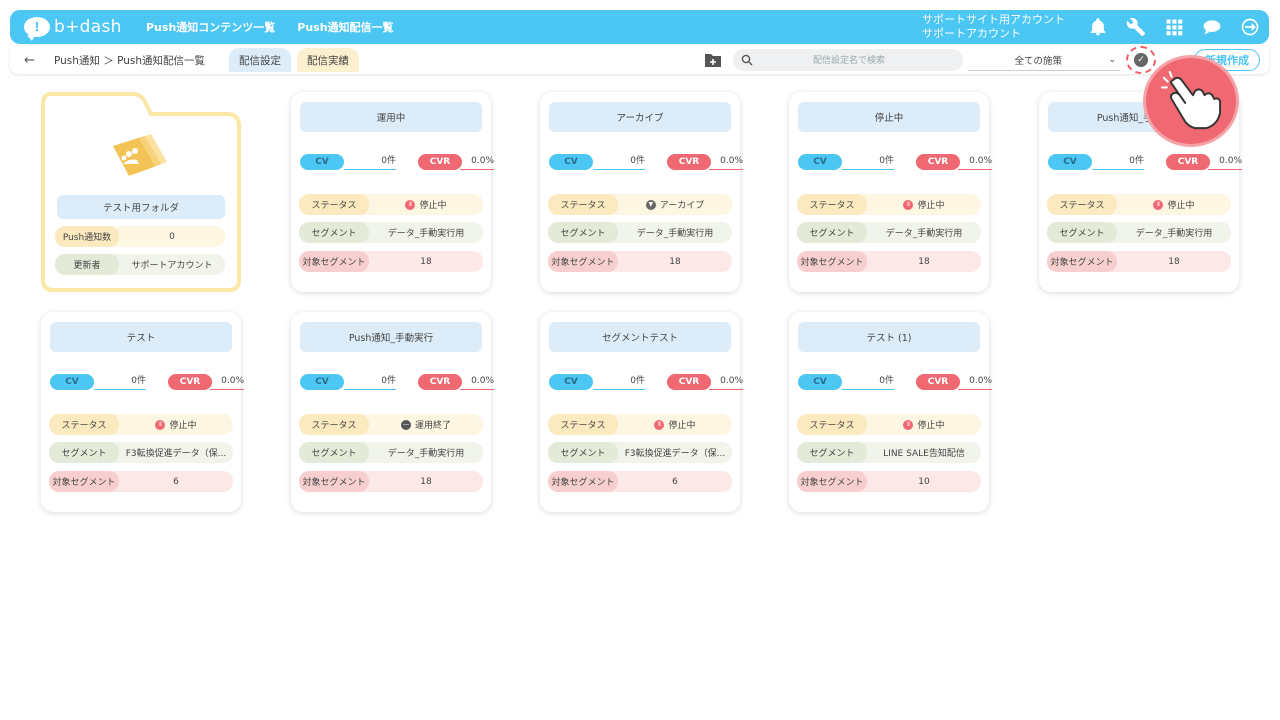 The image size is (1280, 720). I want to click on status-value: ▼ アーカイブ, so click(675, 204).